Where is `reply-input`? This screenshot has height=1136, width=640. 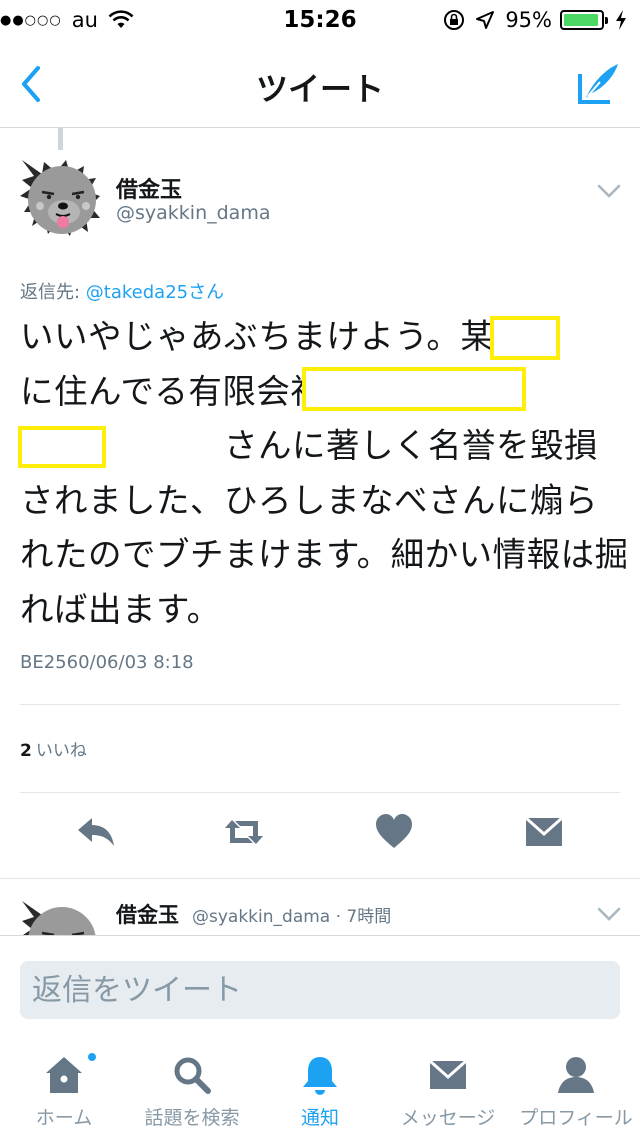 reply-input is located at coordinates (320, 990).